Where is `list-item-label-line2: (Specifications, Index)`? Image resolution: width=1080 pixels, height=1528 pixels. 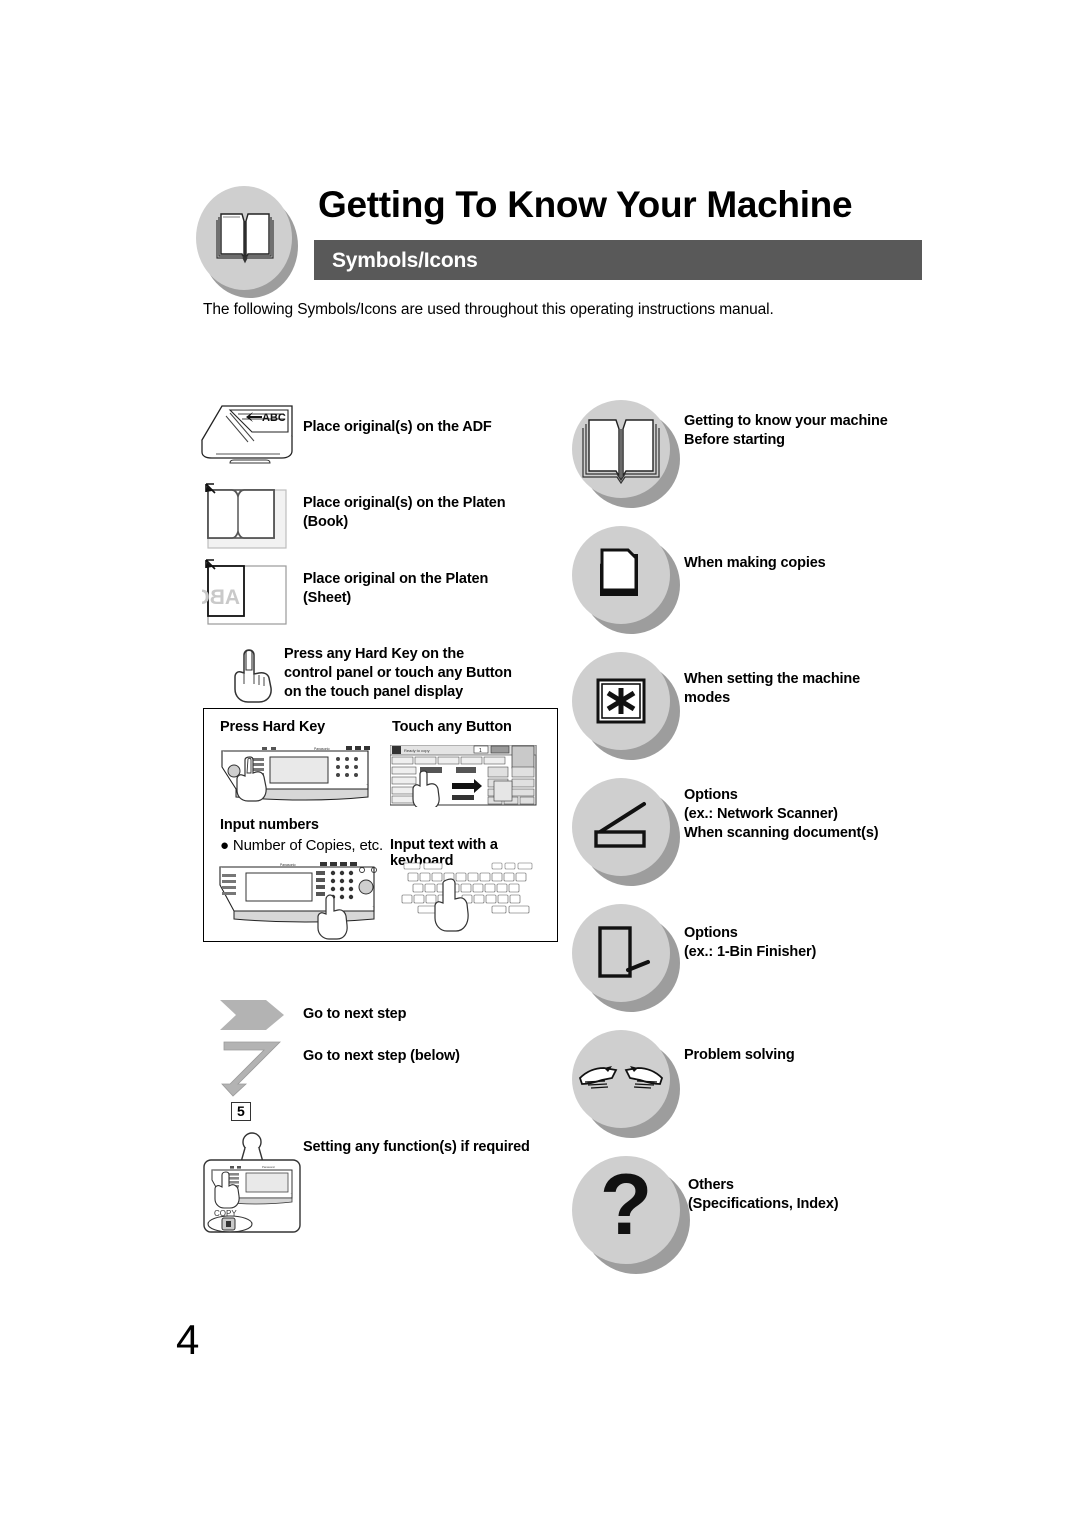
list-item-label-line2: (Specifications, Index) is located at coordinates (763, 1204).